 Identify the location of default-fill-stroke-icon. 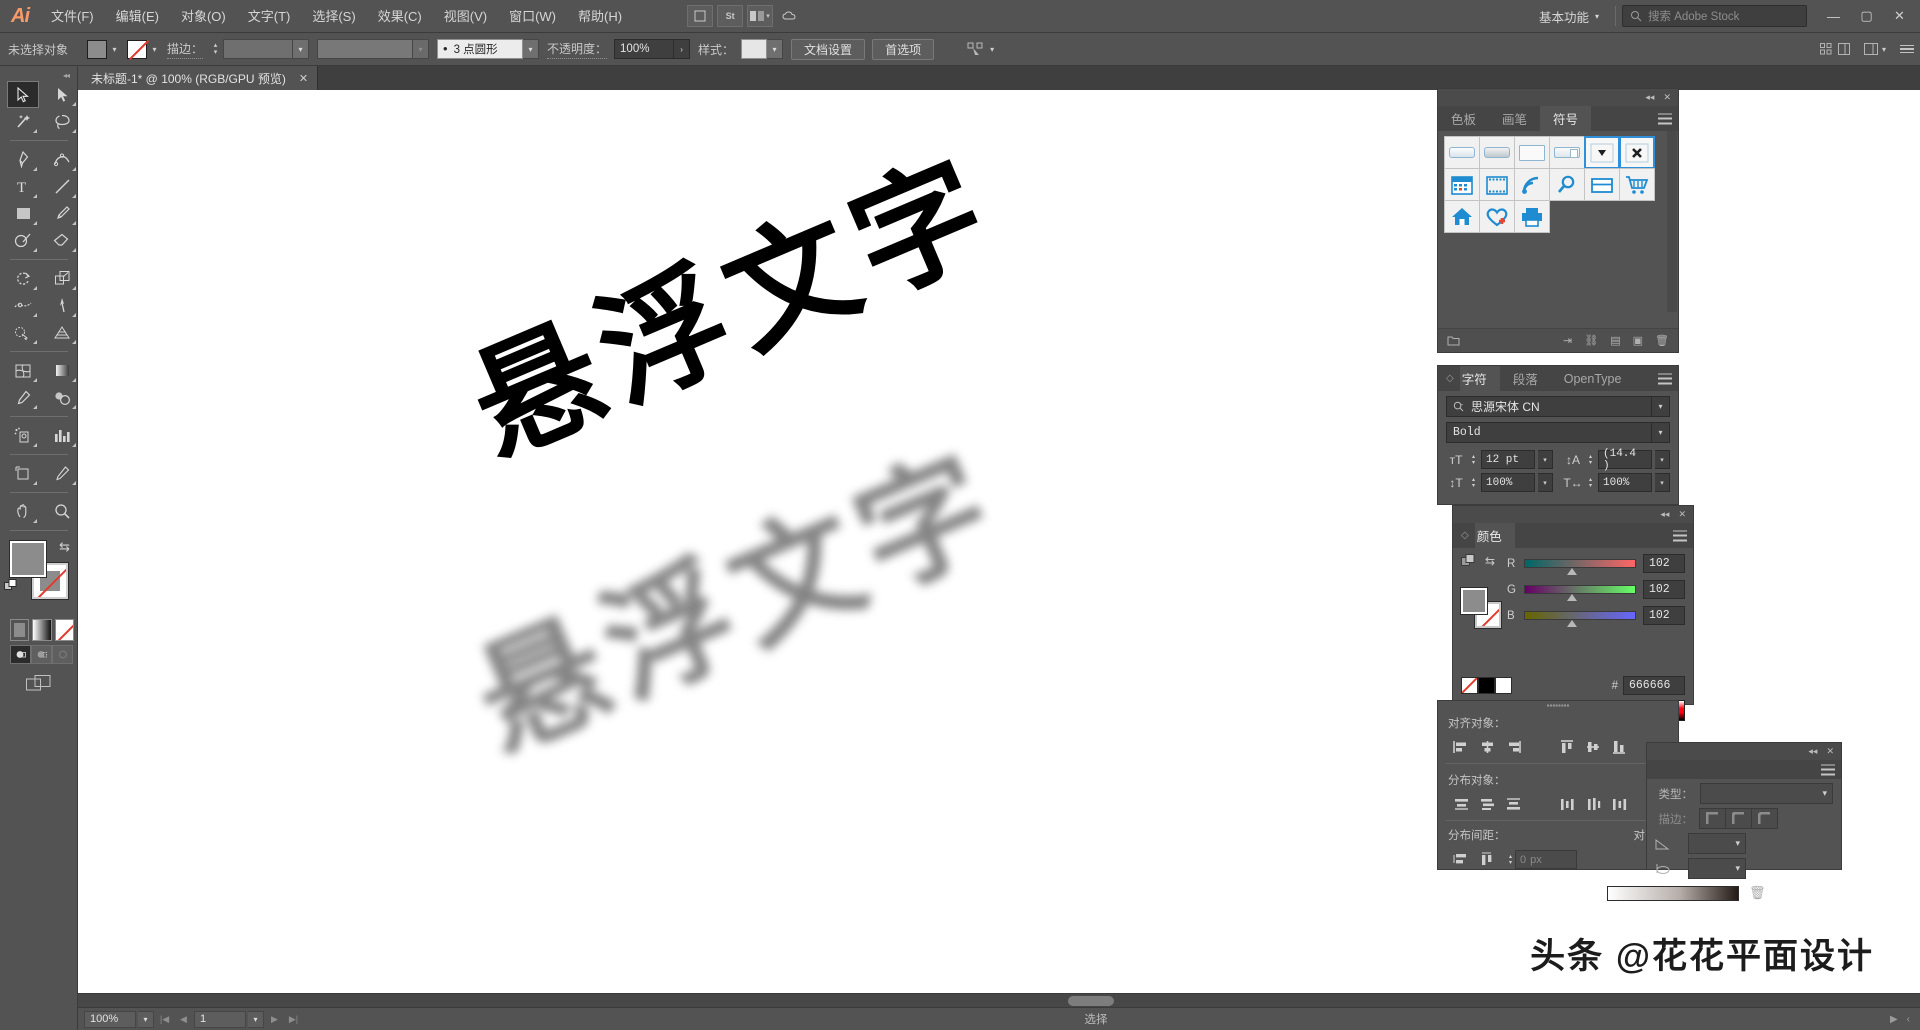
(11, 586).